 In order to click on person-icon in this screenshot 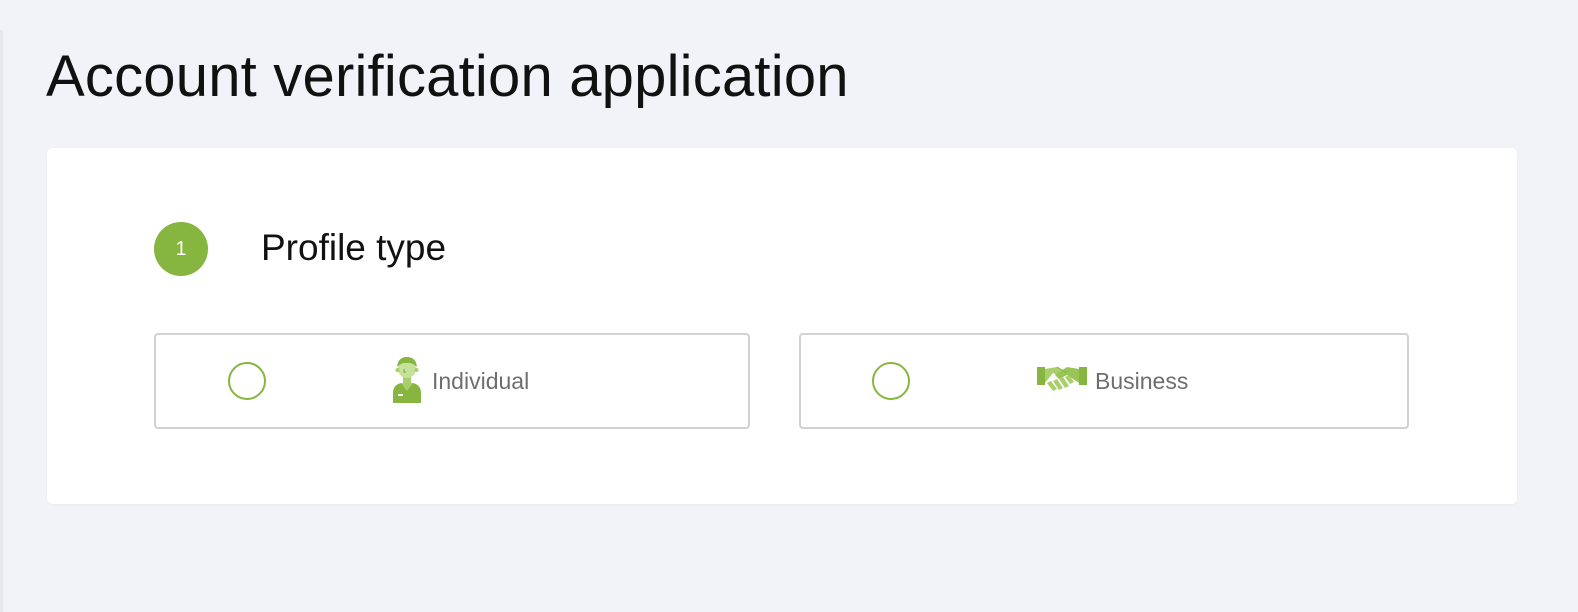, I will do `click(407, 381)`.